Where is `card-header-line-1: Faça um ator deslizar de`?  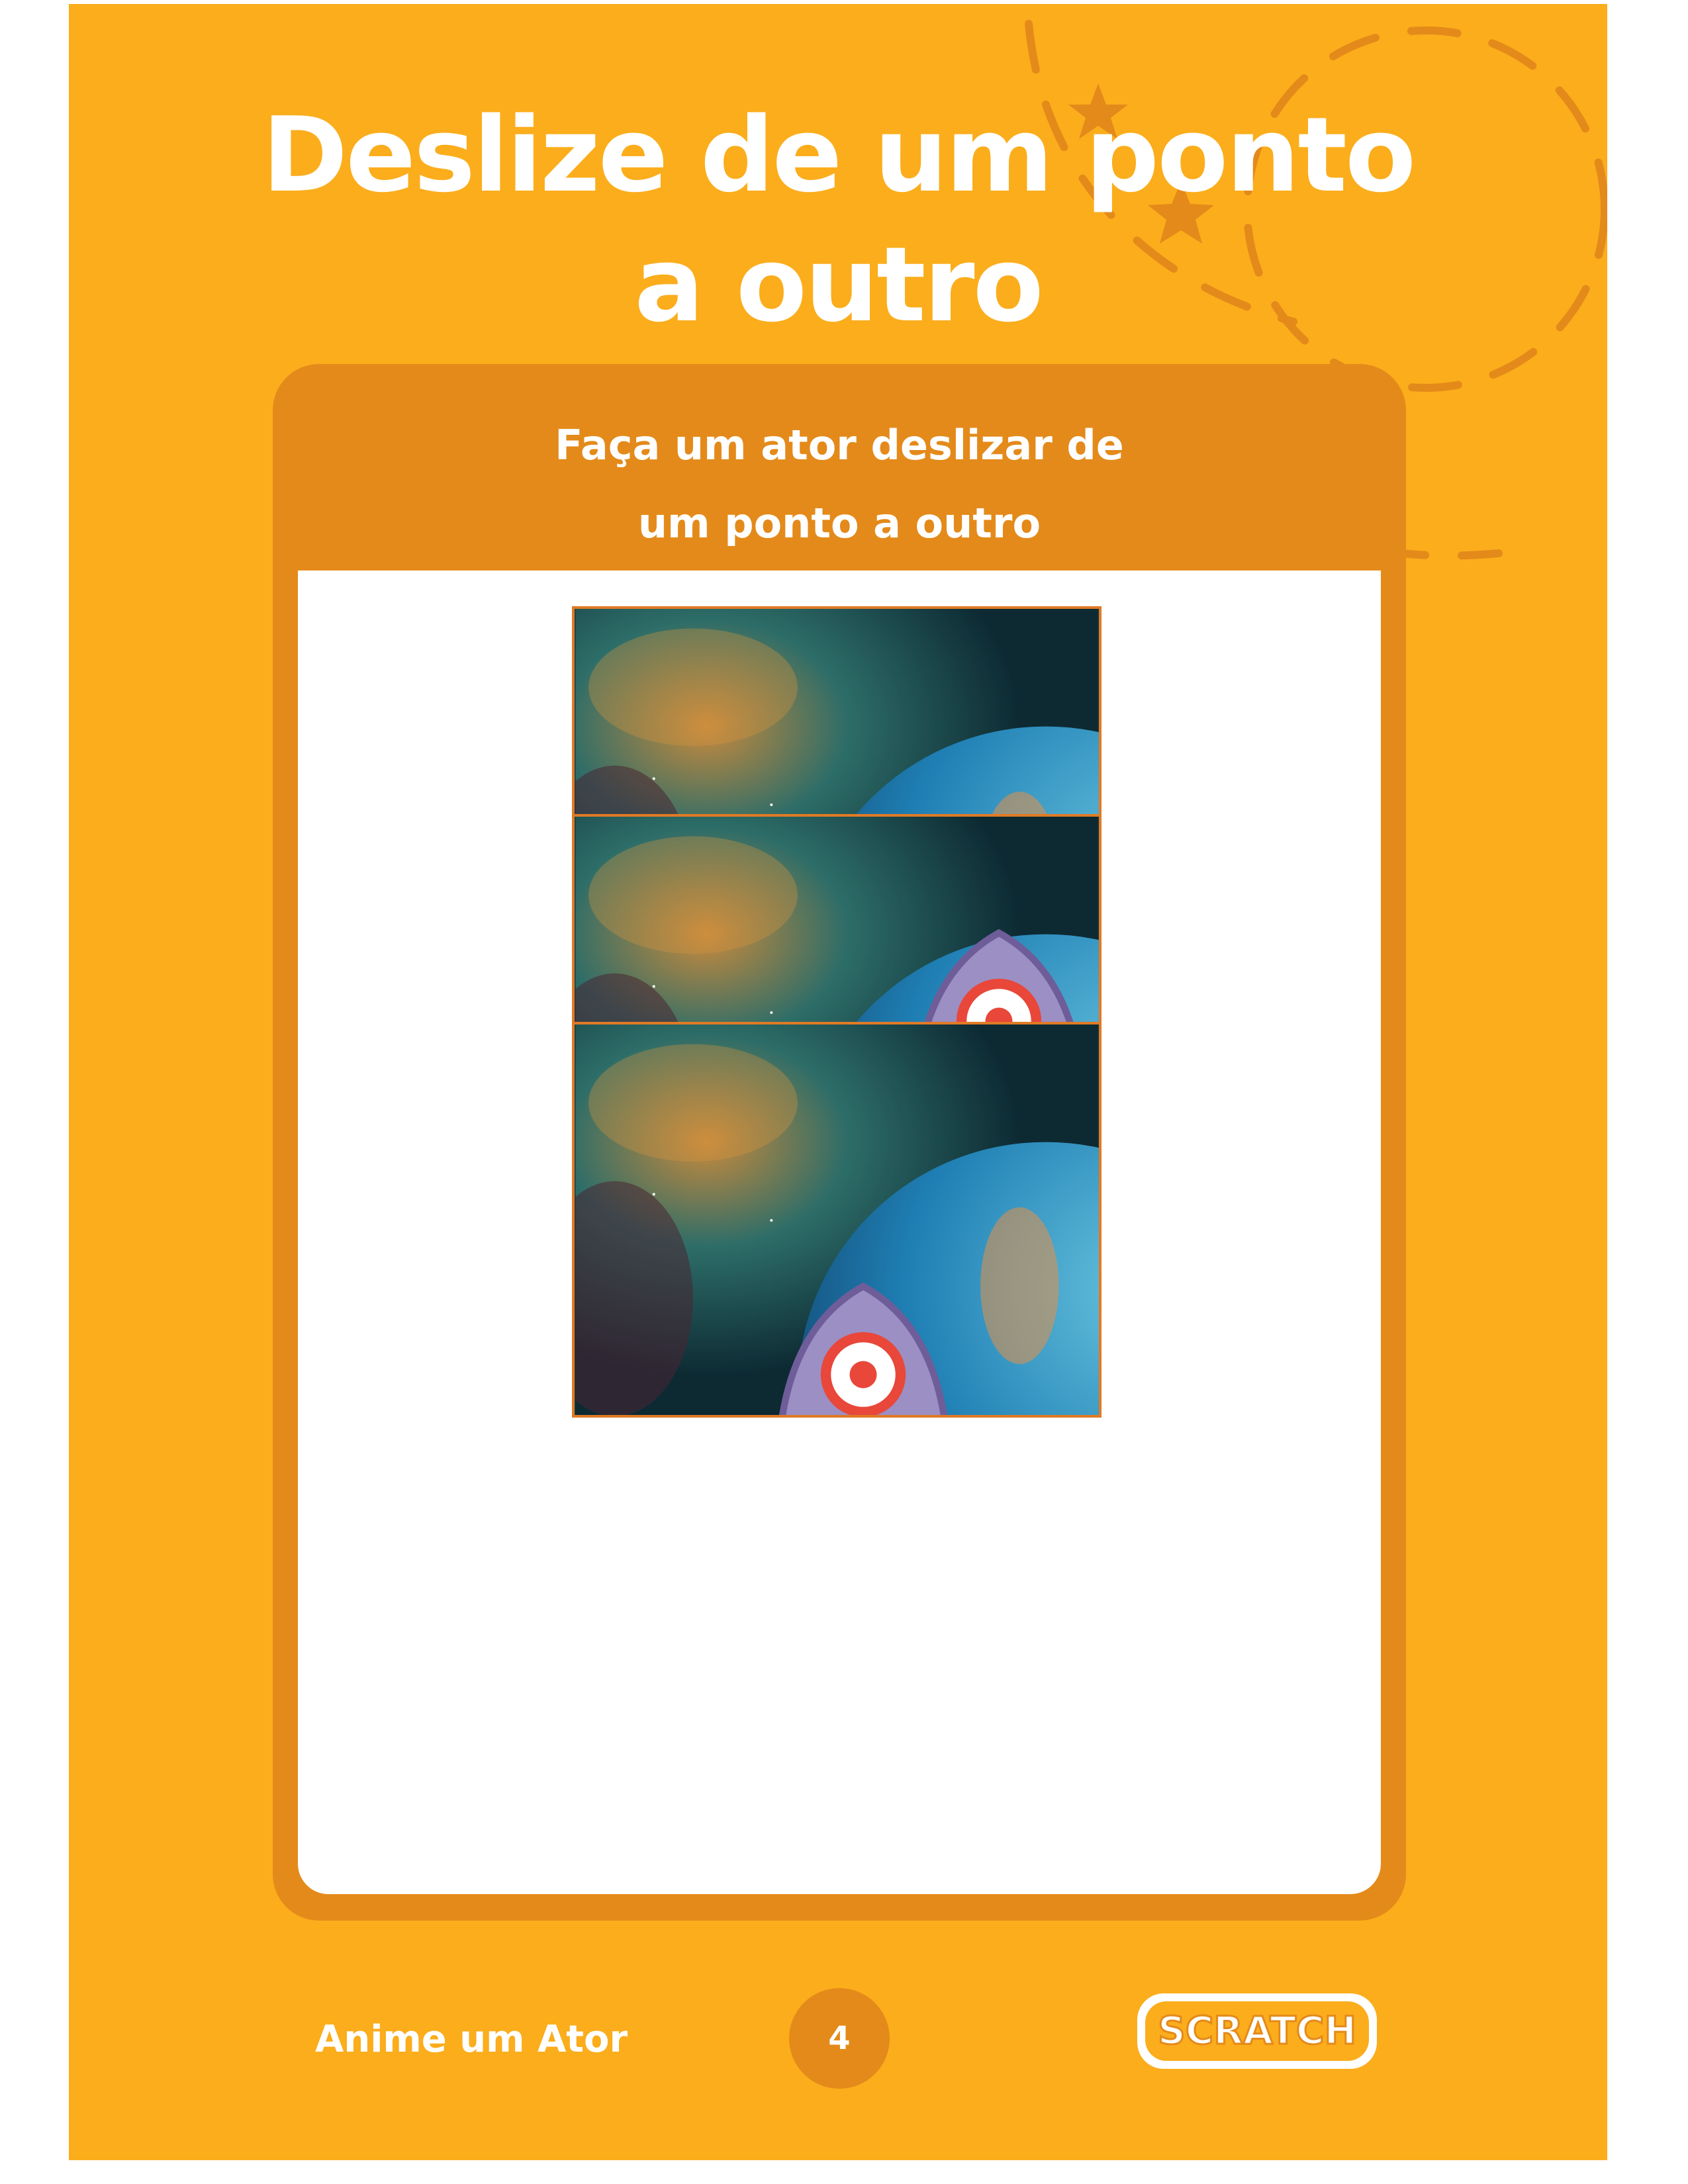 card-header-line-1: Faça um ator deslizar de is located at coordinates (839, 445).